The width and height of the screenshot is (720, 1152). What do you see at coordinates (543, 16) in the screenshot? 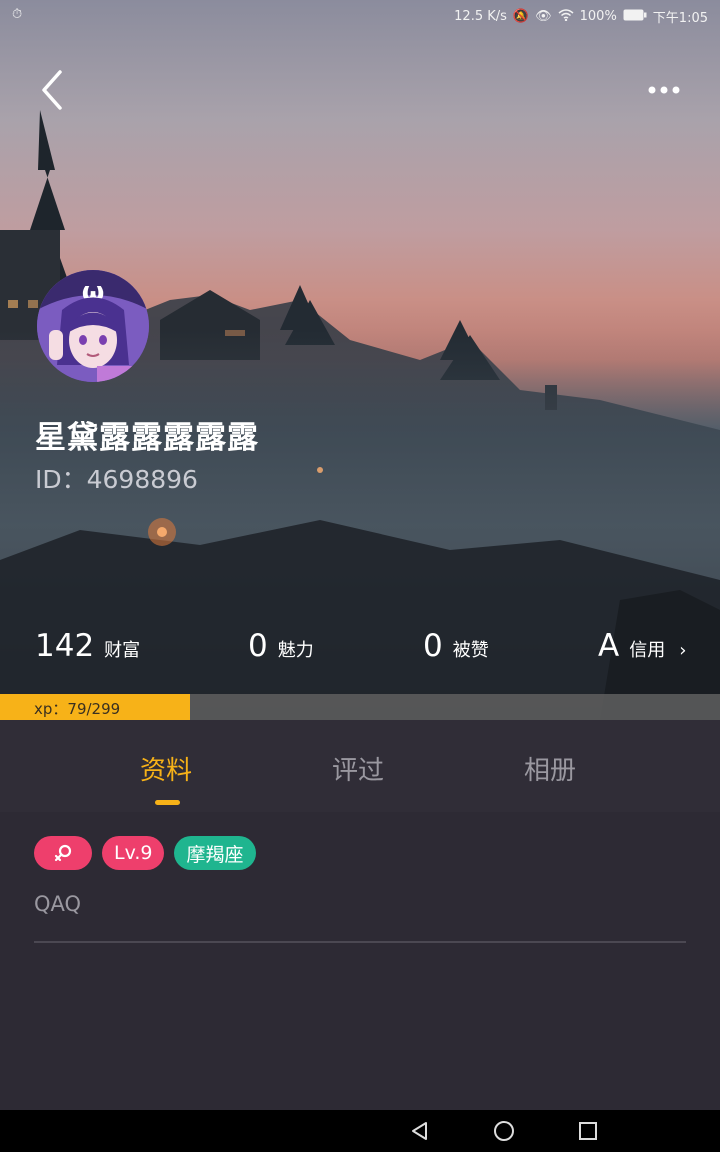
I see `eye-icon: 👁` at bounding box center [543, 16].